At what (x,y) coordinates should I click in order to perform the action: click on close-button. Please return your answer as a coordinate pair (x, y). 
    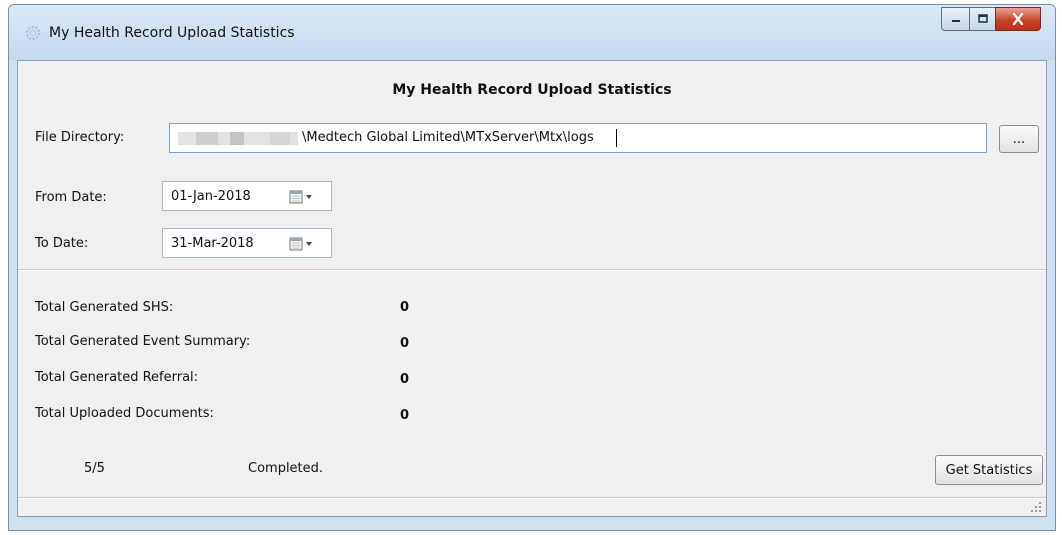
    Looking at the image, I should click on (1018, 19).